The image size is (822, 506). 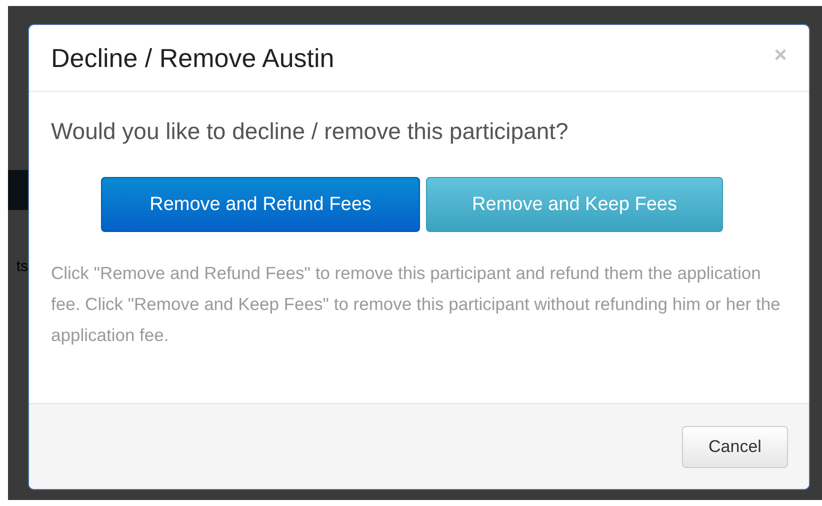 I want to click on remove-button: Remove and Keep Fees, so click(x=574, y=204).